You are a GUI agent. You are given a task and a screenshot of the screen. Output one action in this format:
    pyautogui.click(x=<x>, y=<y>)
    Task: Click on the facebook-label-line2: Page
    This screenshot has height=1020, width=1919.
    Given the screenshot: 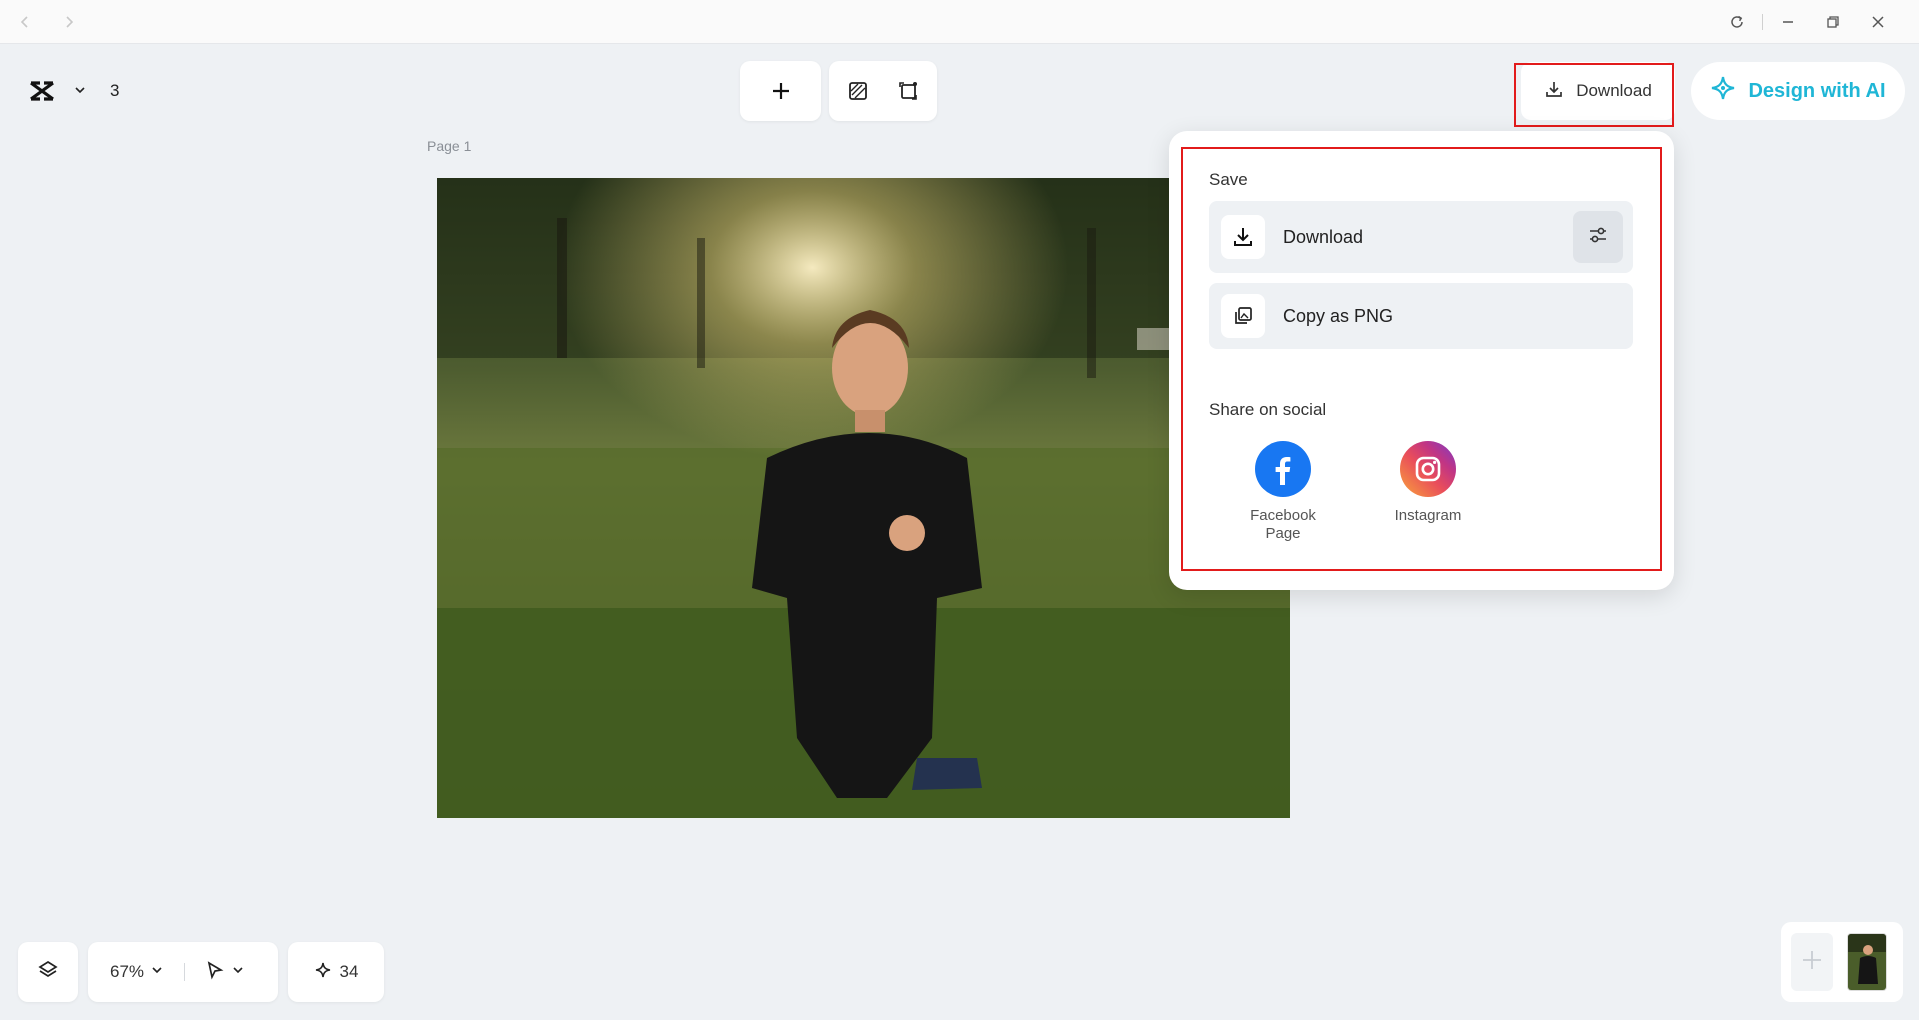 What is the action you would take?
    pyautogui.click(x=1283, y=533)
    